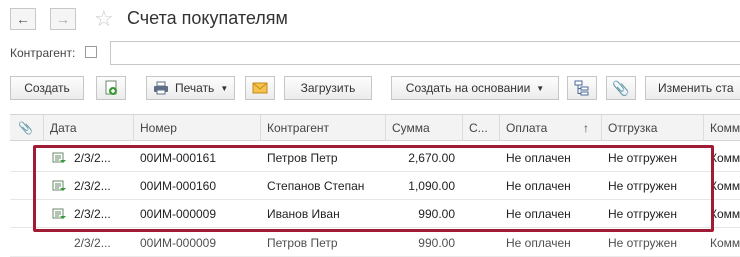 This screenshot has height=257, width=740. What do you see at coordinates (425, 53) in the screenshot?
I see `counterparty-filter-input` at bounding box center [425, 53].